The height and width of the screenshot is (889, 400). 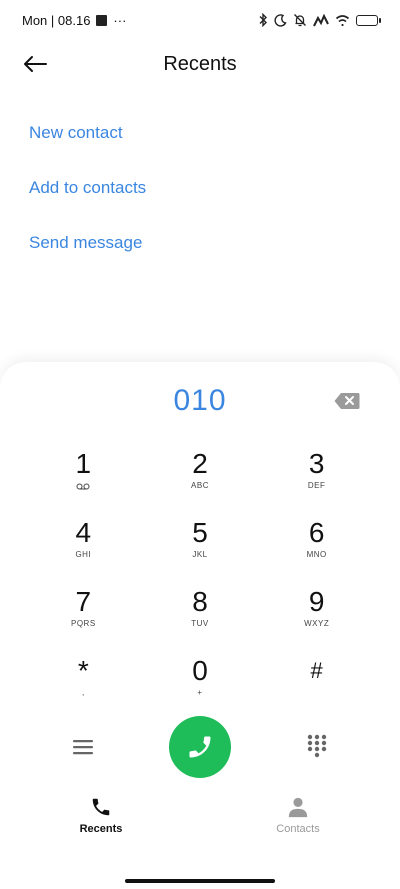 I want to click on key-letters: DEF, so click(x=316, y=485).